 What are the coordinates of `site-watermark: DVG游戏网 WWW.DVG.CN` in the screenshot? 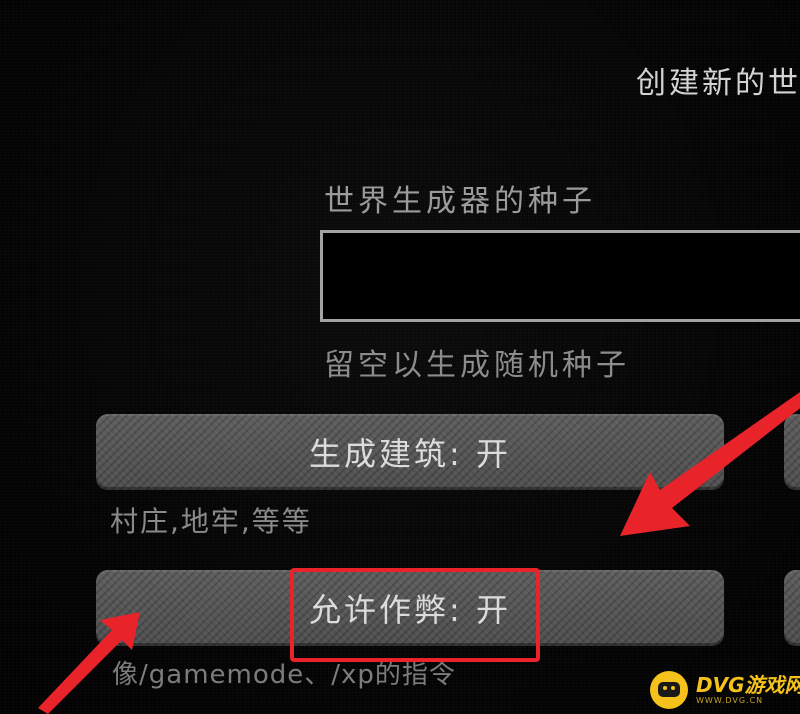 It's located at (725, 690).